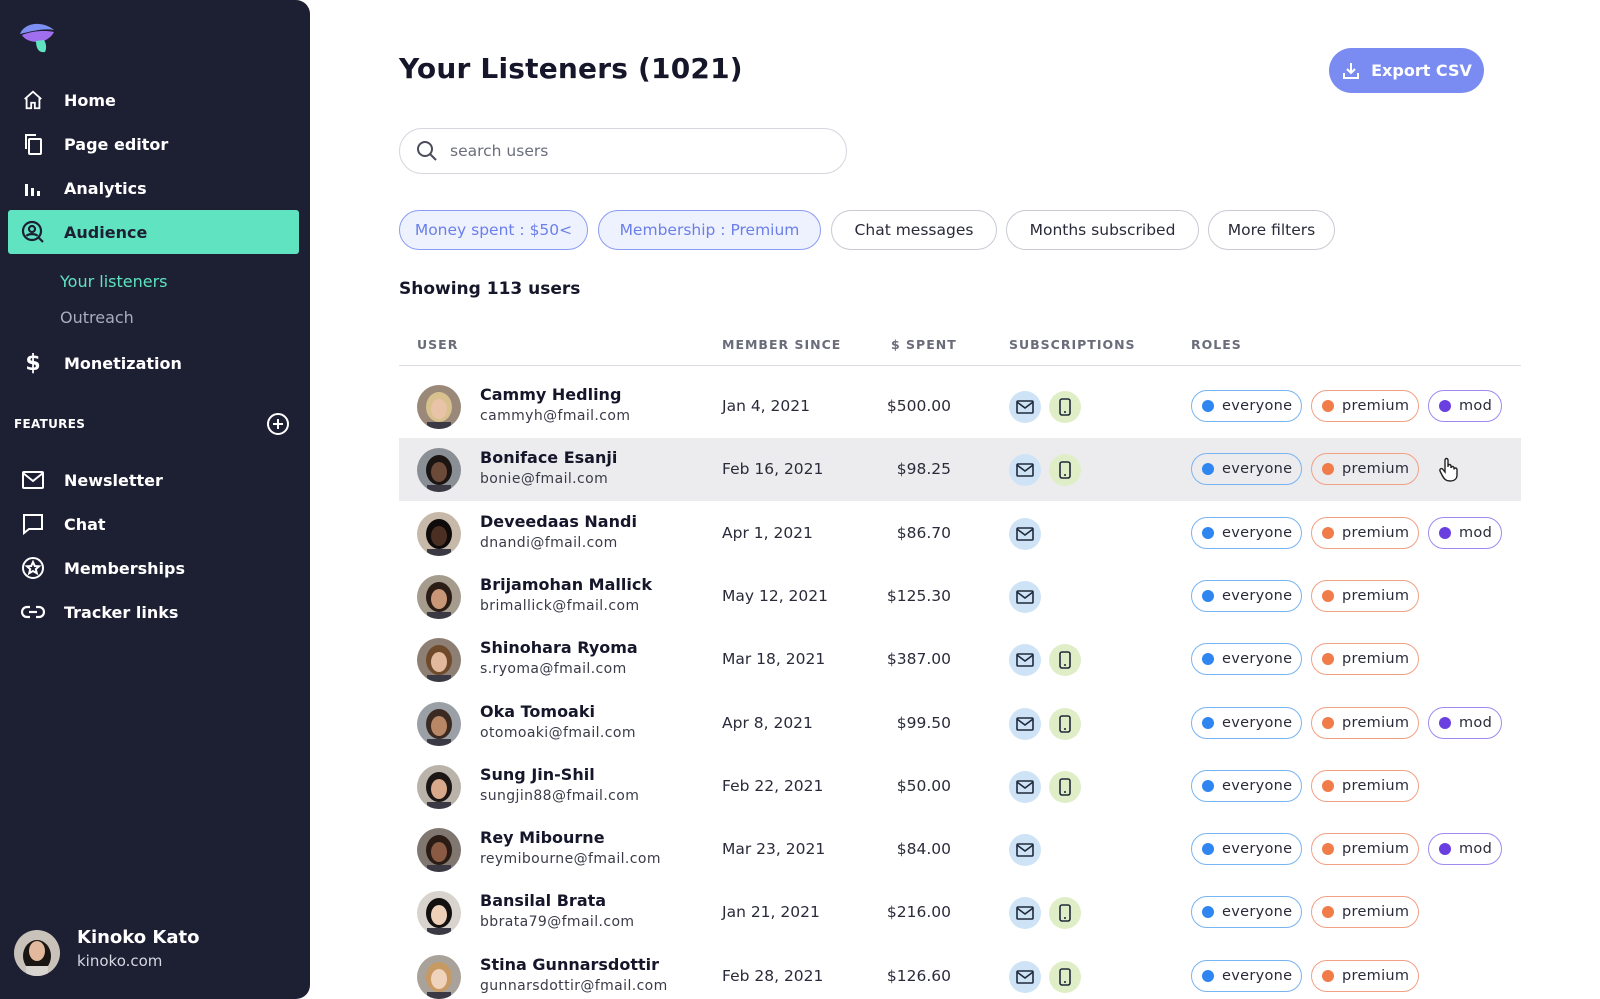 Image resolution: width=1600 pixels, height=999 pixels. I want to click on nav-page-editor: Page editor, so click(153, 144).